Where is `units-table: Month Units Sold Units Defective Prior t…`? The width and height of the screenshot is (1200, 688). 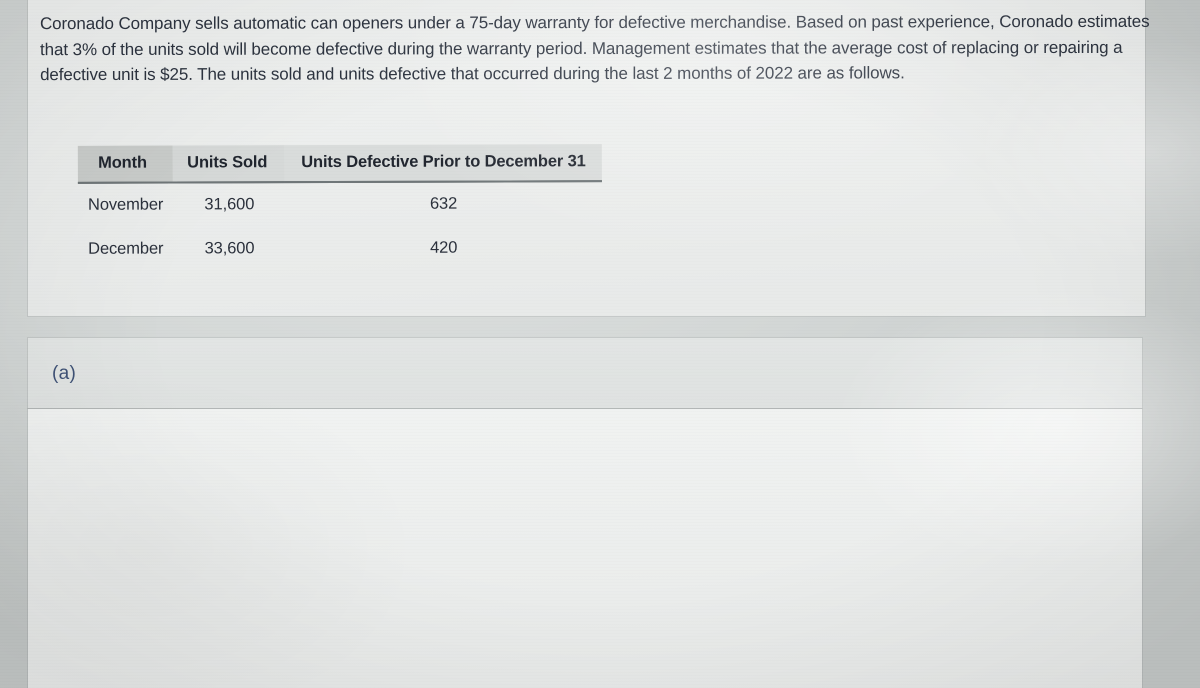 units-table: Month Units Sold Units Defective Prior t… is located at coordinates (339, 208).